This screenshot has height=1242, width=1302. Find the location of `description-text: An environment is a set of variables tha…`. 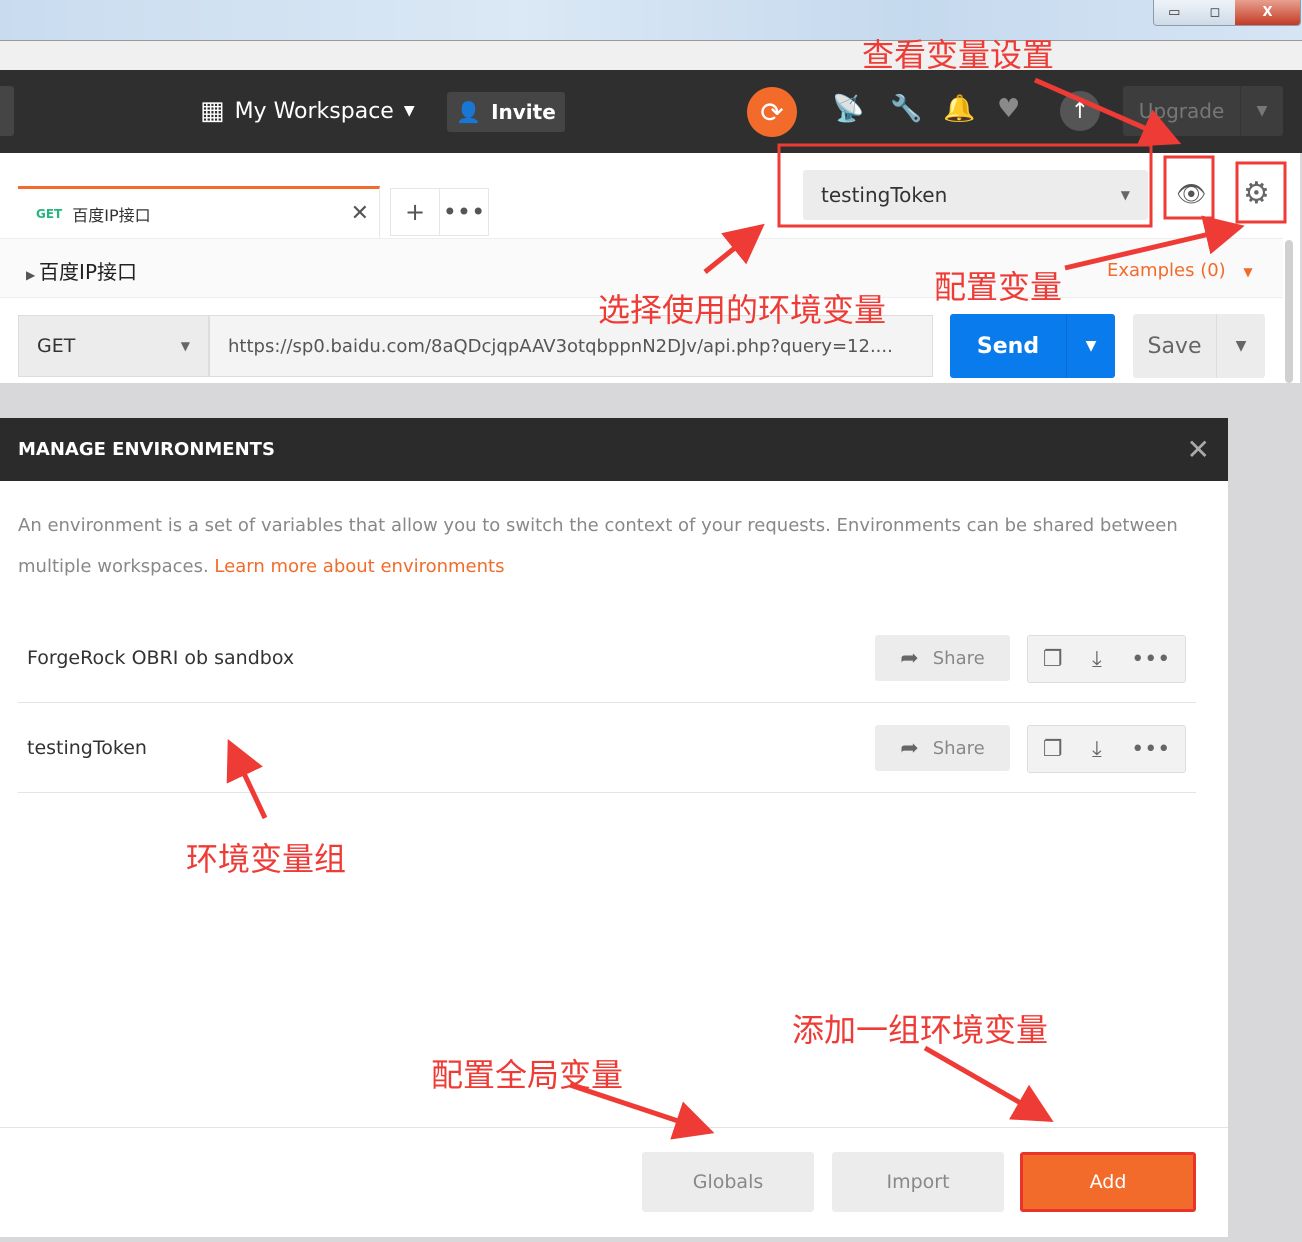

description-text: An environment is a set of variables tha… is located at coordinates (598, 546).